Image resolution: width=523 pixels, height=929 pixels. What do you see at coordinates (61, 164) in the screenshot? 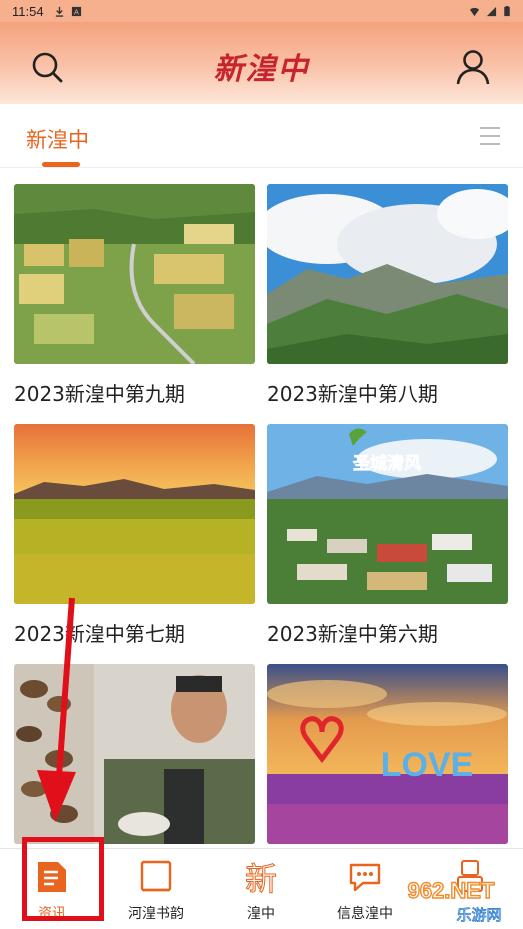
I see `tab-indicator` at bounding box center [61, 164].